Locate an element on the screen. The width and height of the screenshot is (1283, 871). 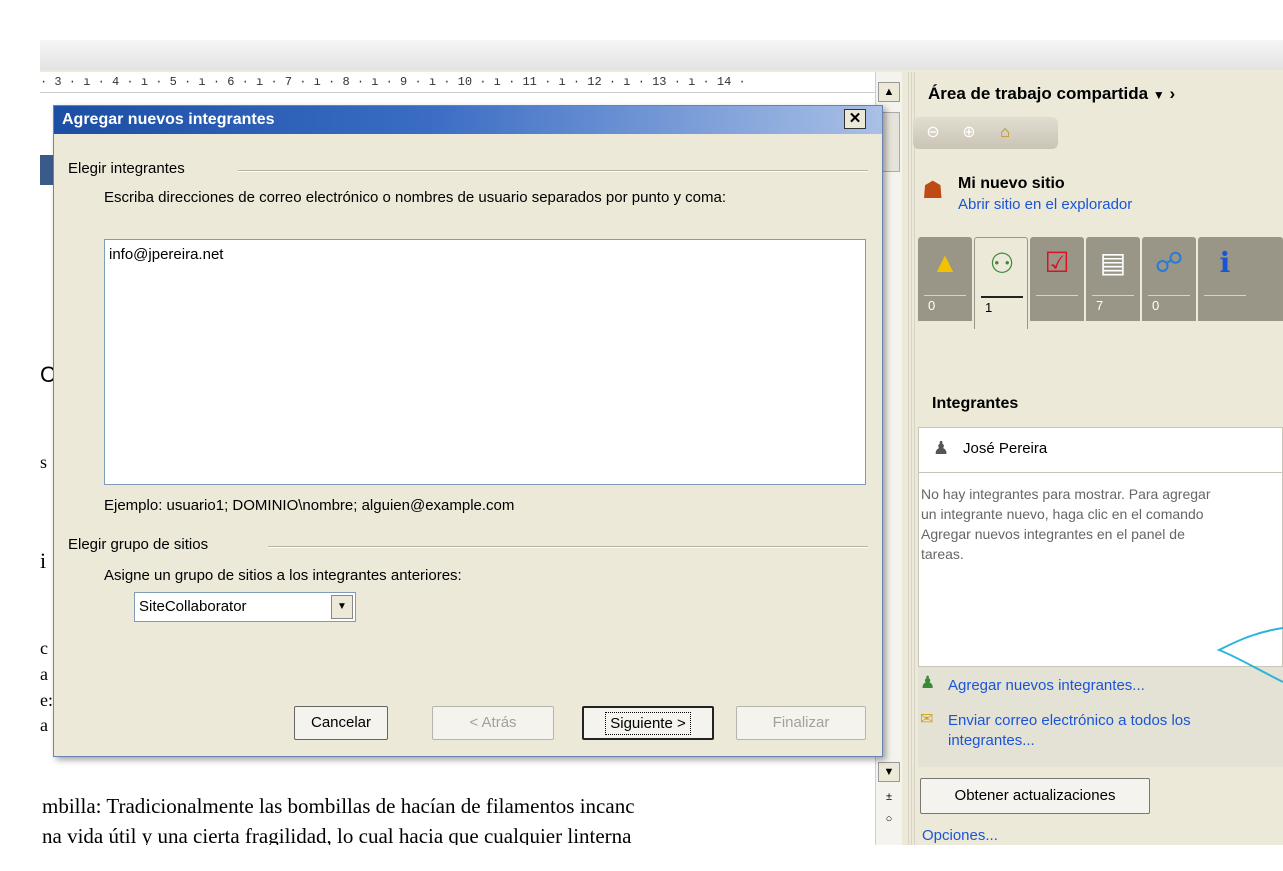
home-icon: ⌂ is located at coordinates (1005, 133).